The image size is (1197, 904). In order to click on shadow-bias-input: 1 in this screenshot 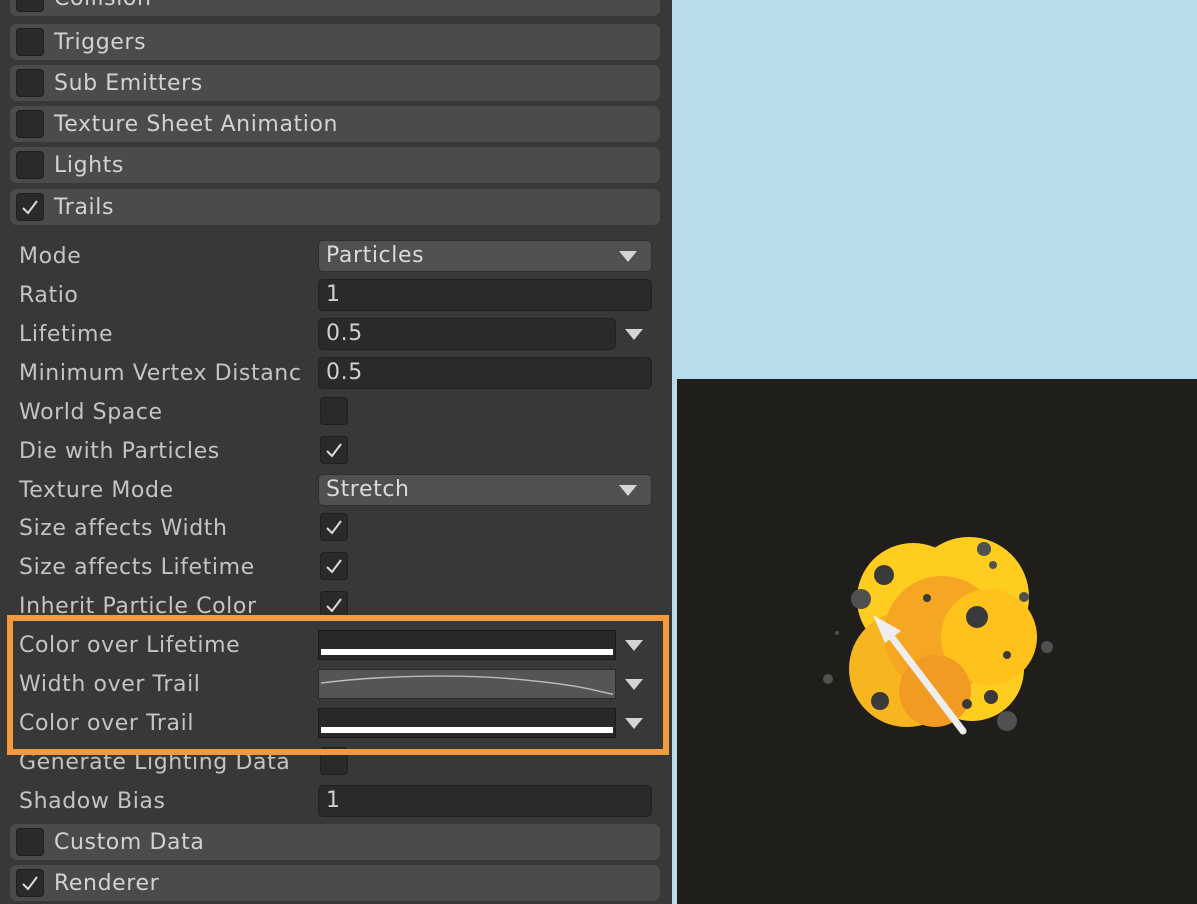, I will do `click(485, 801)`.